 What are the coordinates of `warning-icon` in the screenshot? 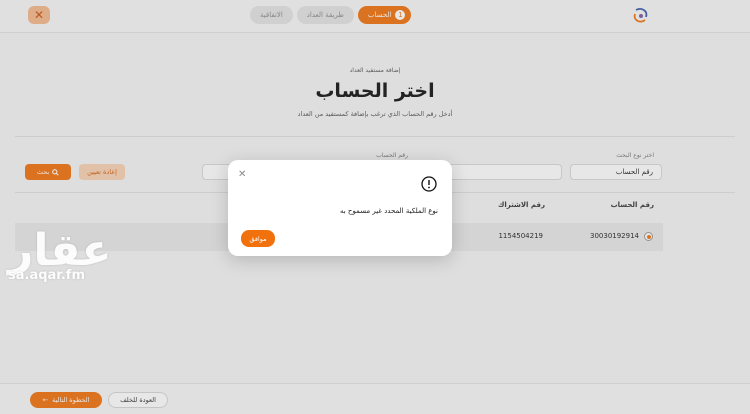 It's located at (429, 184).